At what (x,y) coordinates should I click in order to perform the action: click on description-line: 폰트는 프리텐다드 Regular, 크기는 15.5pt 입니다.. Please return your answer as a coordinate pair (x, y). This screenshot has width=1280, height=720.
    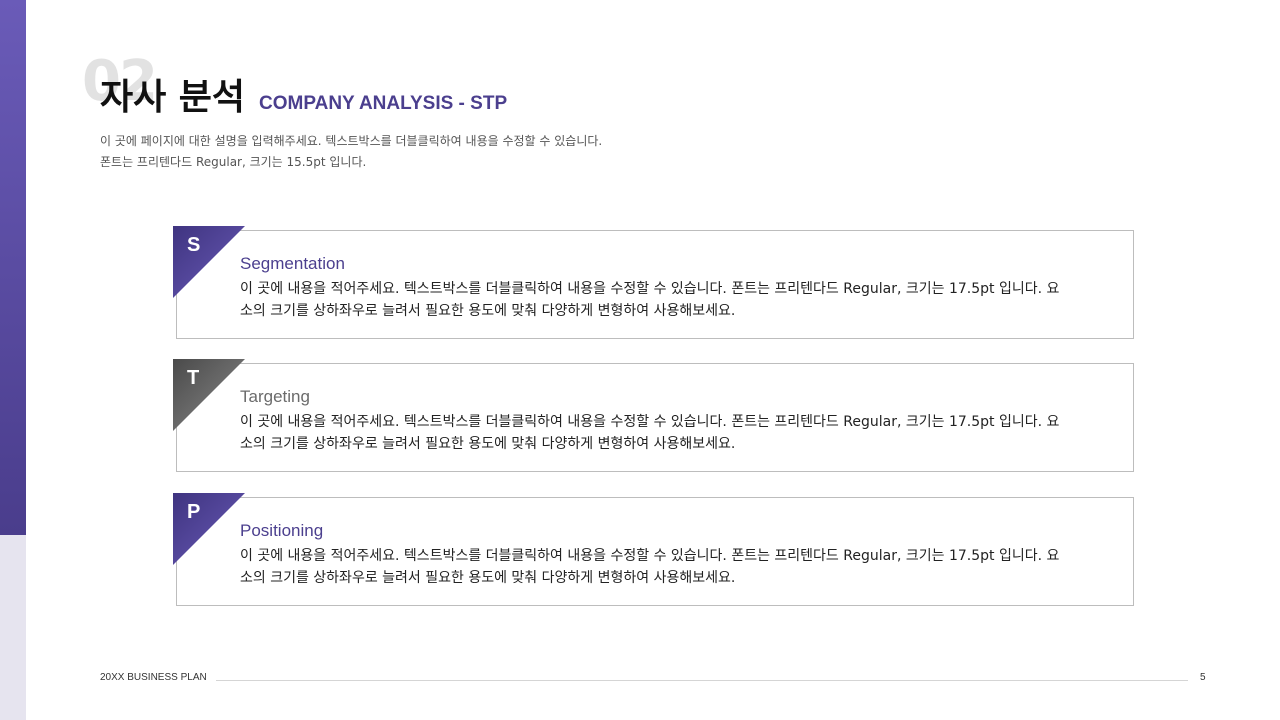
    Looking at the image, I should click on (233, 162).